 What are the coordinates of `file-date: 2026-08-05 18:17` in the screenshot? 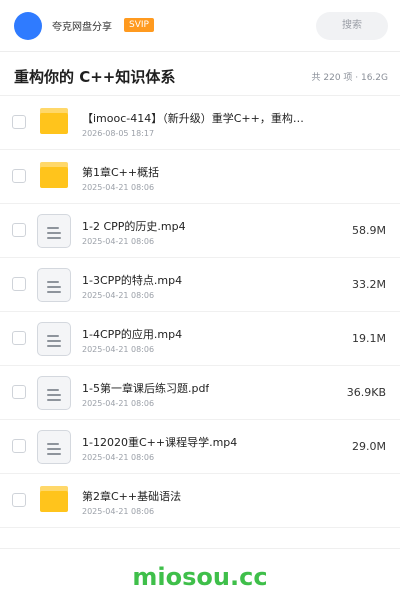 It's located at (118, 133).